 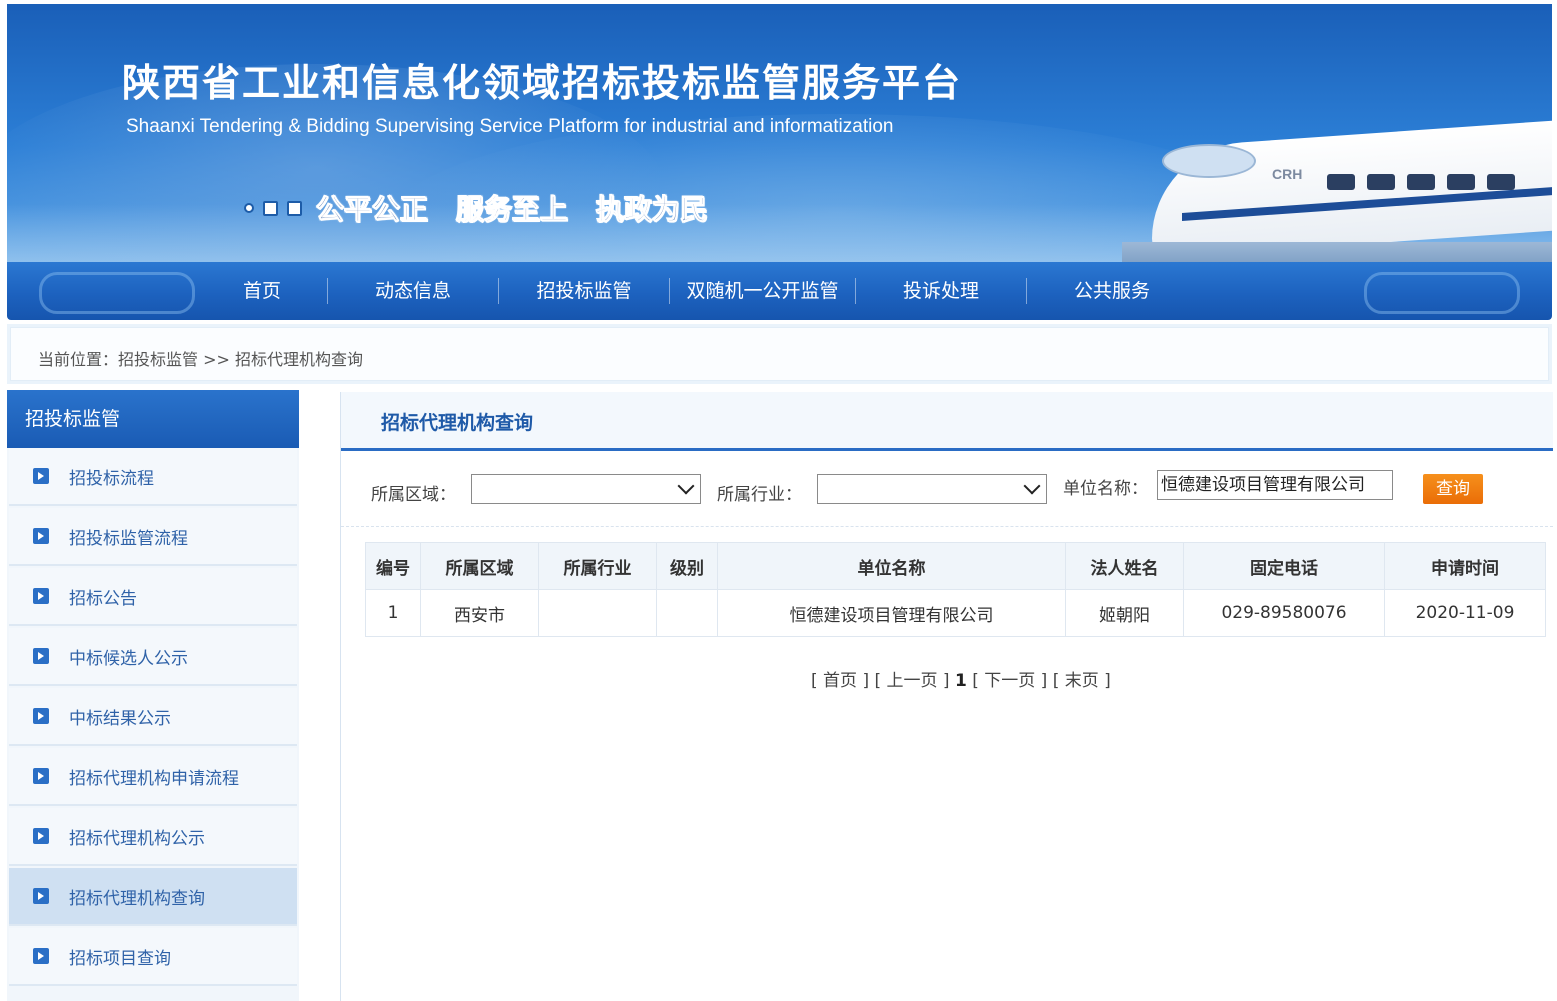 I want to click on sidebar-item-project-query: 招标项目查询, so click(x=153, y=957).